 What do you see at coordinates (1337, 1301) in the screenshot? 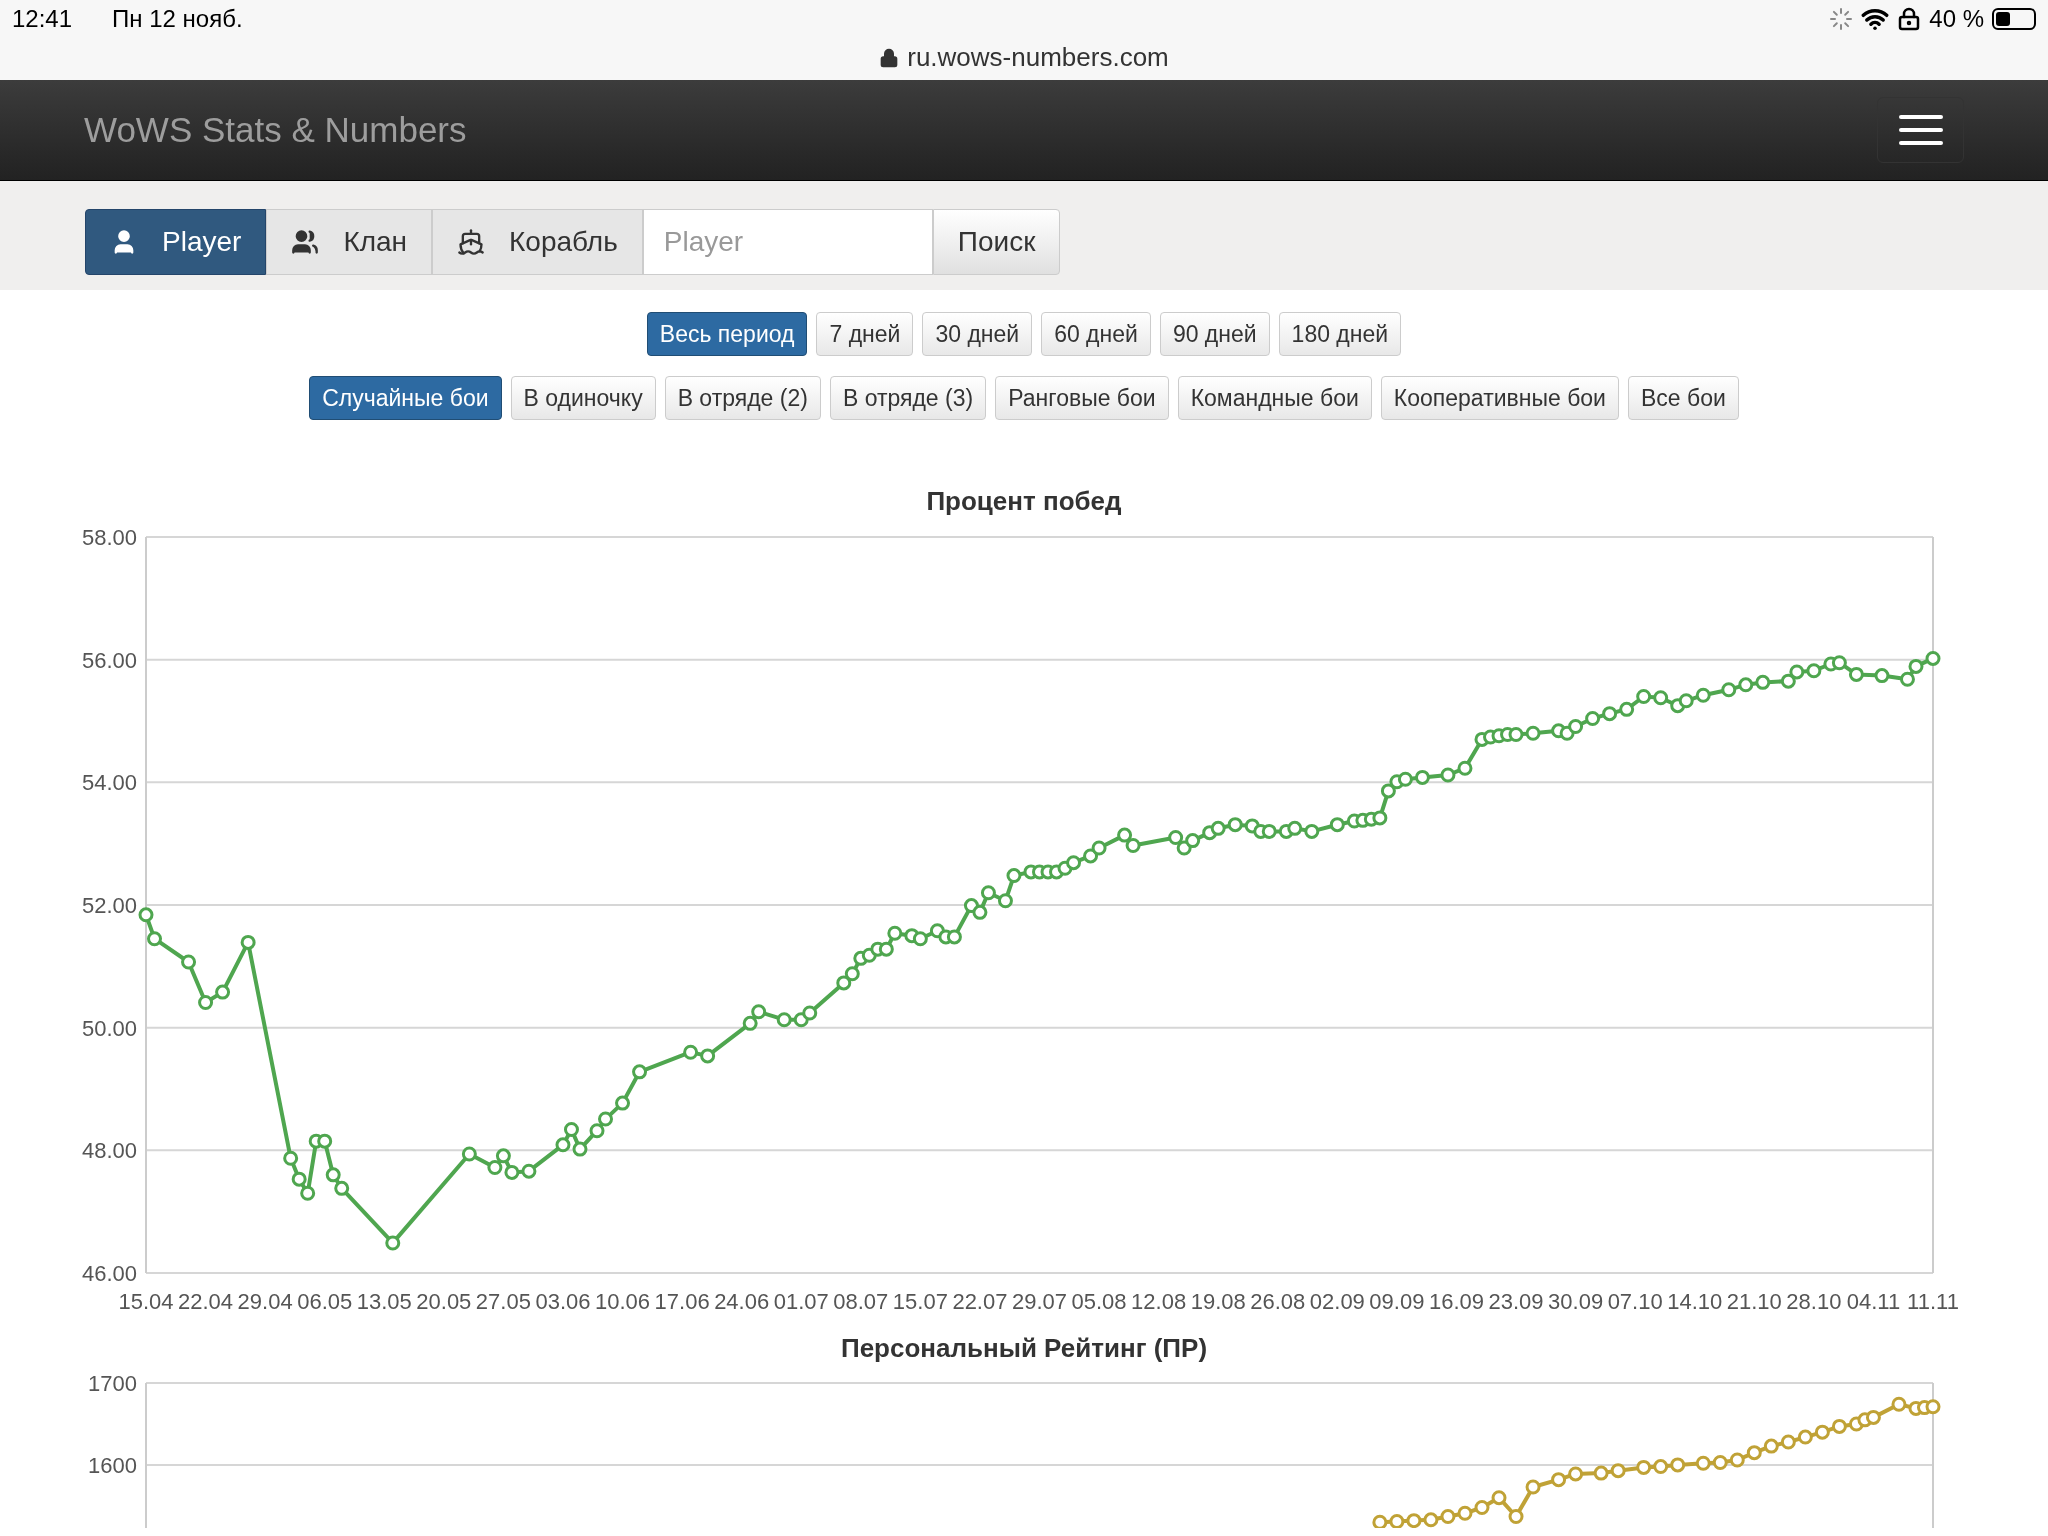
I see `x-axis-label: 02.09` at bounding box center [1337, 1301].